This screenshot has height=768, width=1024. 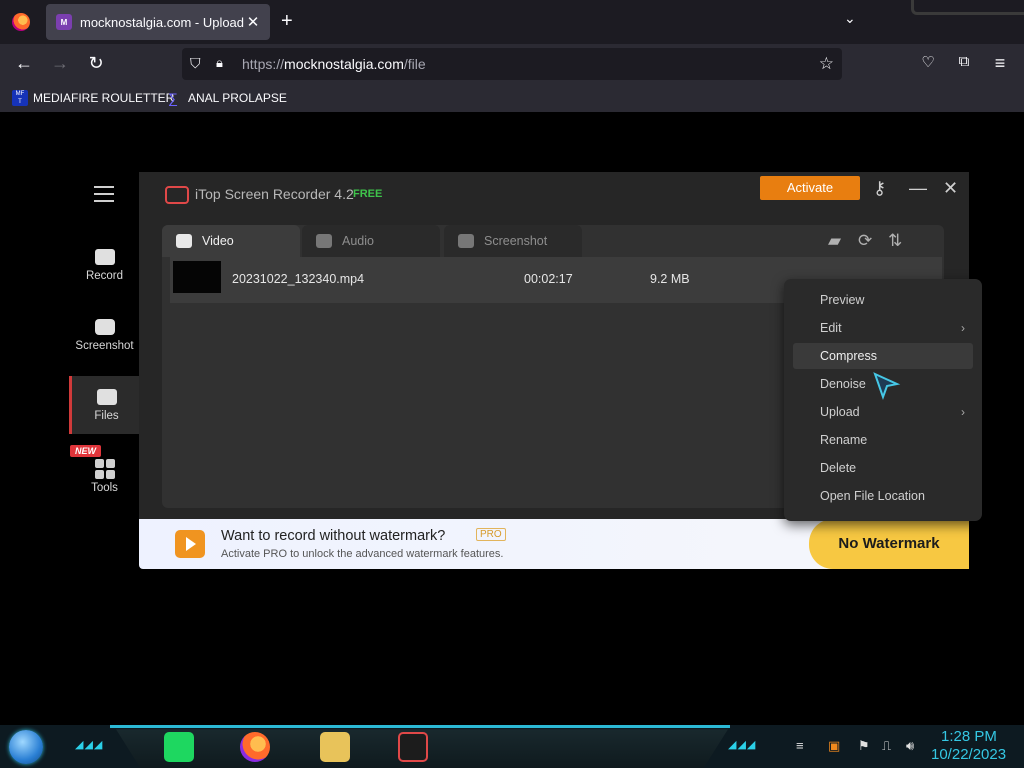 What do you see at coordinates (516, 241) in the screenshot?
I see `tab-label: Screenshot` at bounding box center [516, 241].